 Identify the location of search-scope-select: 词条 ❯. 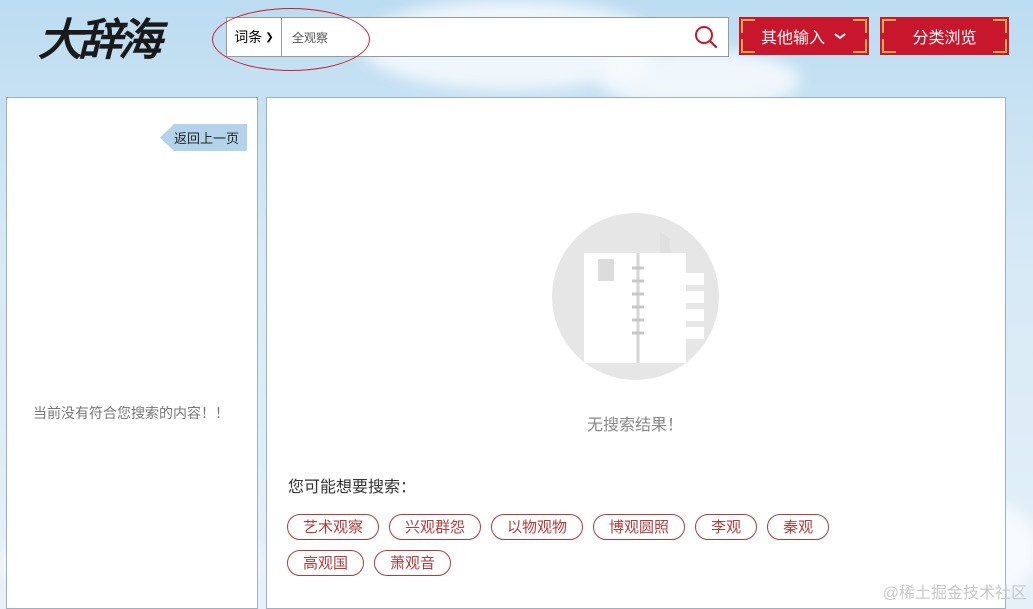
(254, 37).